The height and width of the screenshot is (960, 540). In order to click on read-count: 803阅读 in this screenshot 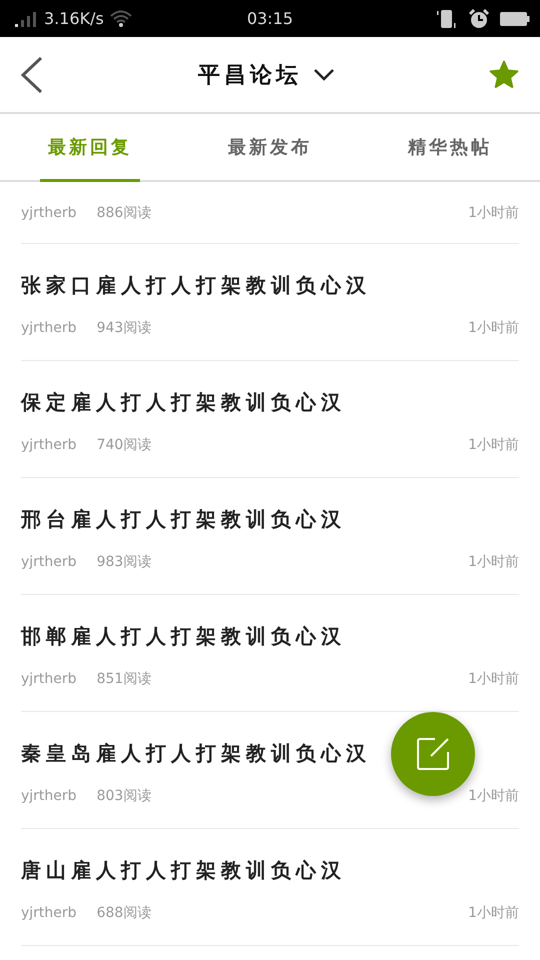, I will do `click(124, 795)`.